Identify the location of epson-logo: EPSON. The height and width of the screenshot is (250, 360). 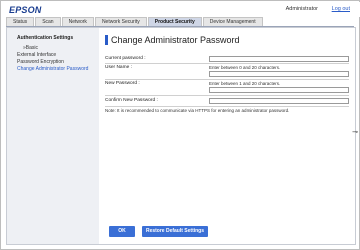
(25, 10).